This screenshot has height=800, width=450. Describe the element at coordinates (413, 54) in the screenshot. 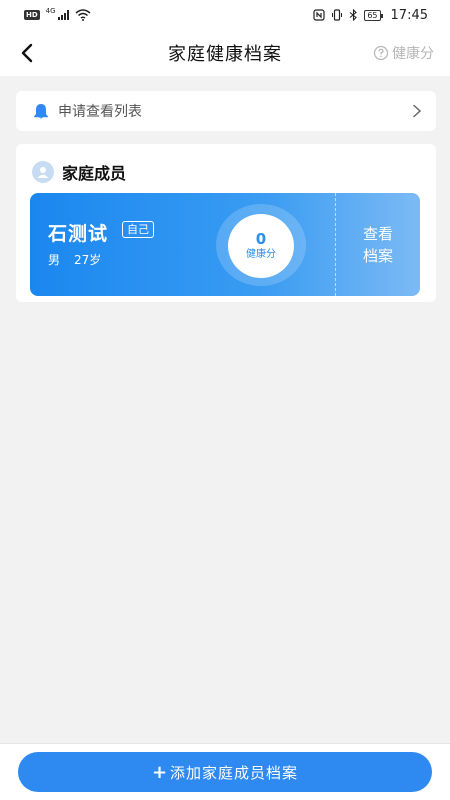

I see `health-score-label: 健康分` at that location.